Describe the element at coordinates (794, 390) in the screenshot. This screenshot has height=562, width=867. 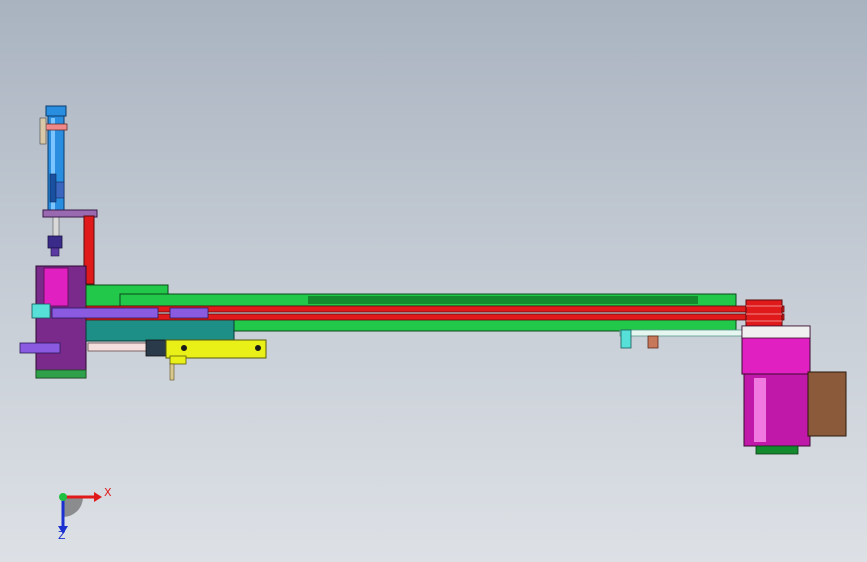
I see `gear-motor` at that location.